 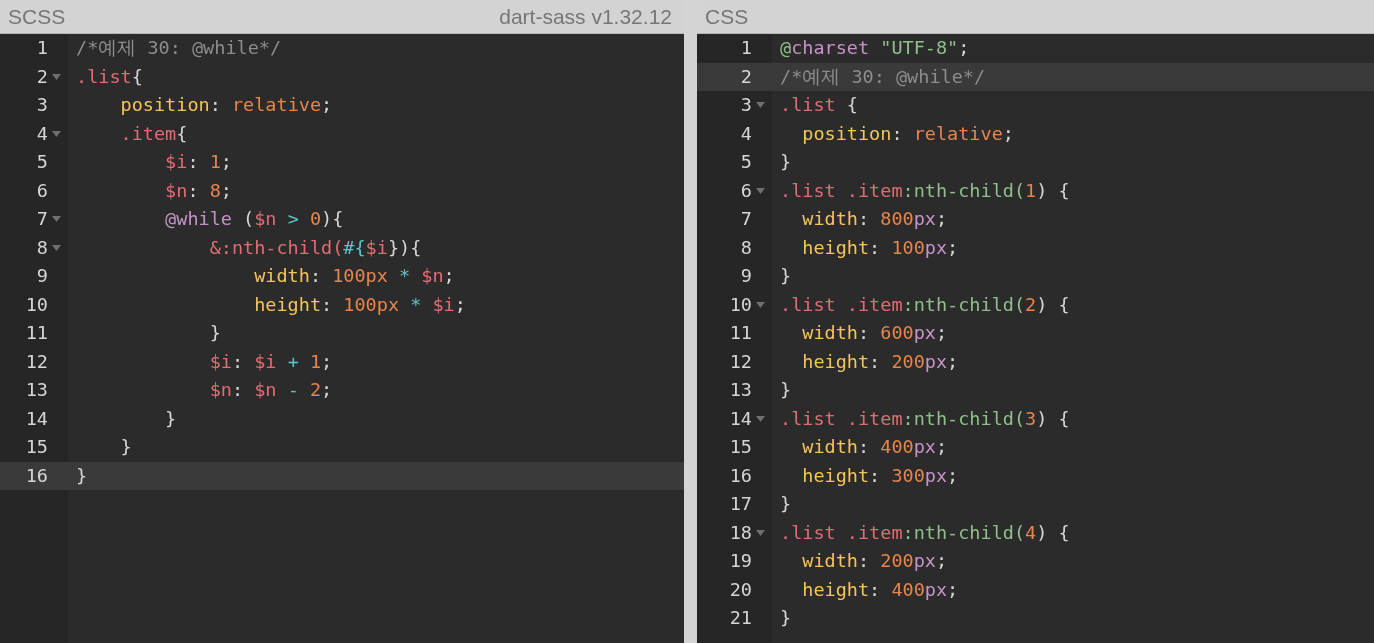 I want to click on code-line: height: 300px;, so click(x=880, y=475).